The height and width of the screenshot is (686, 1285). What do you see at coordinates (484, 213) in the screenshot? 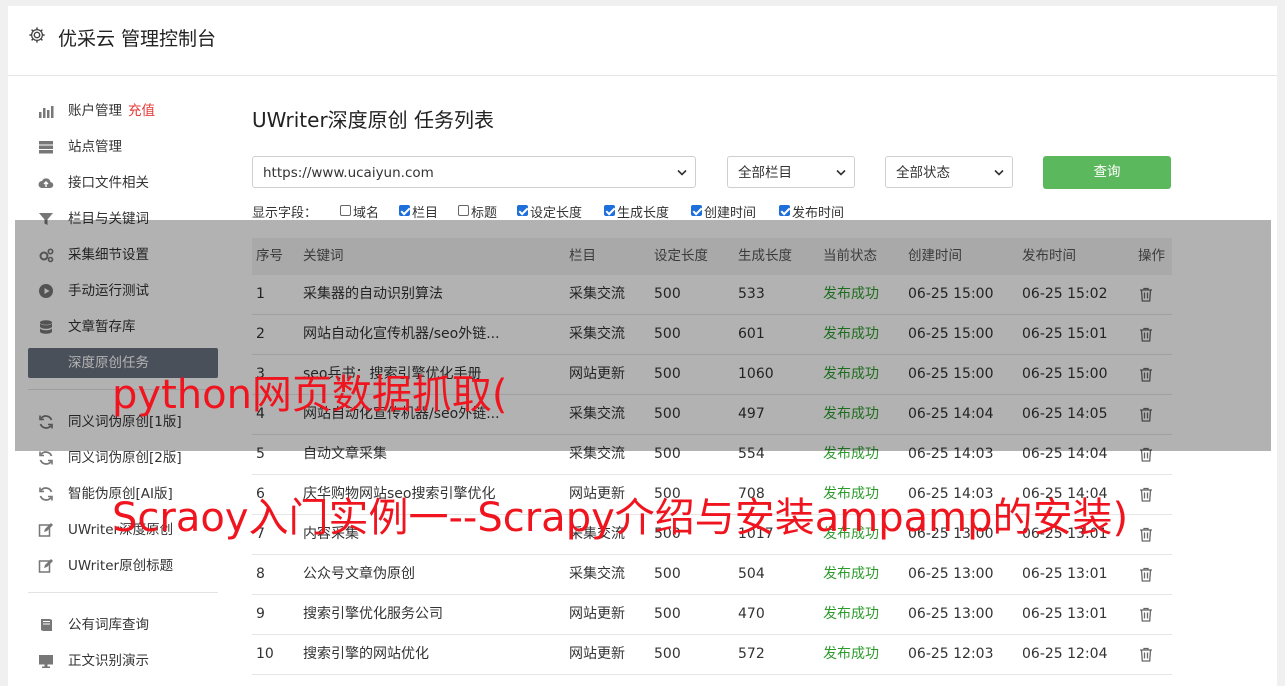
I see `field-checkbox-label: 标题` at bounding box center [484, 213].